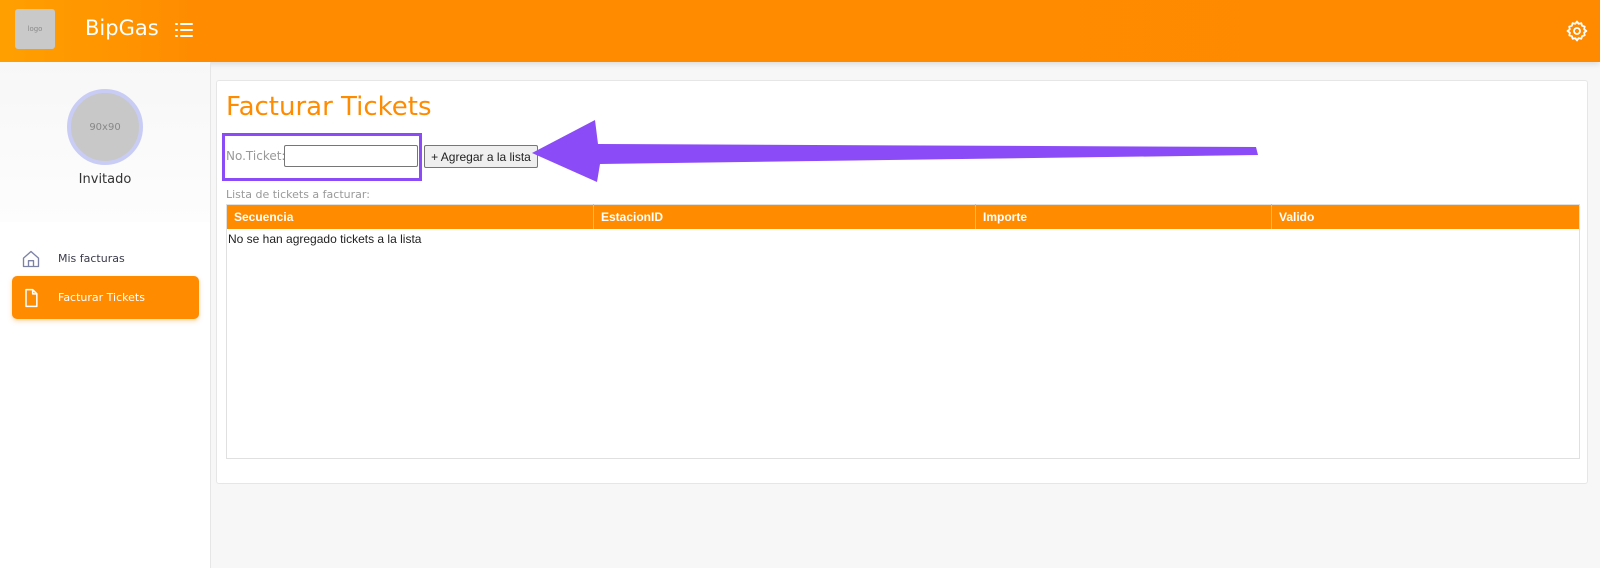 The width and height of the screenshot is (1600, 568). Describe the element at coordinates (101, 297) in the screenshot. I see `sidebar-item-label: Facturar Tickets` at that location.